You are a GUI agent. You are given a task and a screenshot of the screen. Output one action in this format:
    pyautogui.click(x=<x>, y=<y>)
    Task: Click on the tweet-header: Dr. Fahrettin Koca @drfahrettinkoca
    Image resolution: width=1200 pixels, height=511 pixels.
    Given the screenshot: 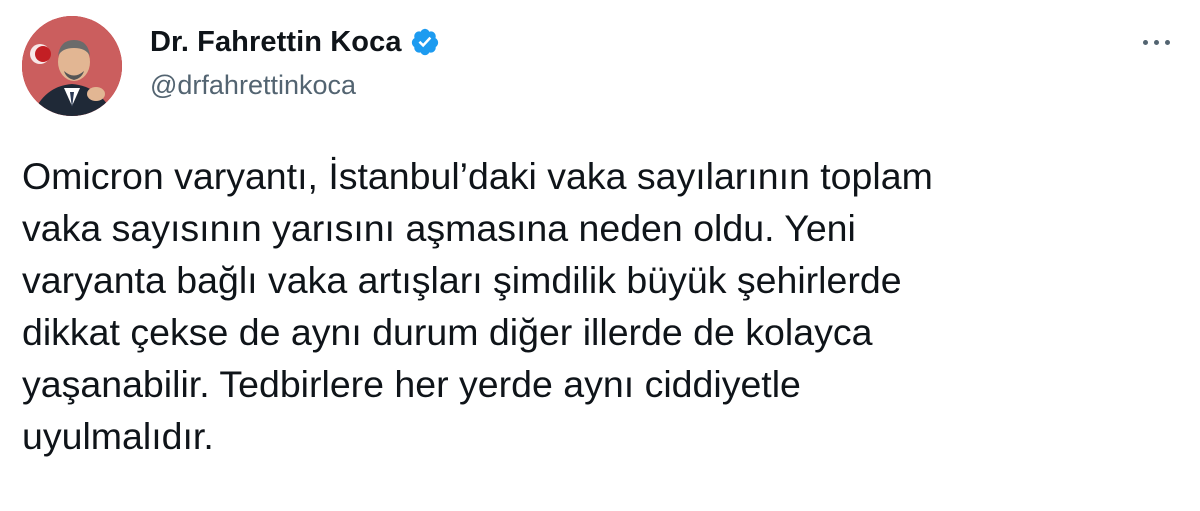 What is the action you would take?
    pyautogui.click(x=295, y=62)
    